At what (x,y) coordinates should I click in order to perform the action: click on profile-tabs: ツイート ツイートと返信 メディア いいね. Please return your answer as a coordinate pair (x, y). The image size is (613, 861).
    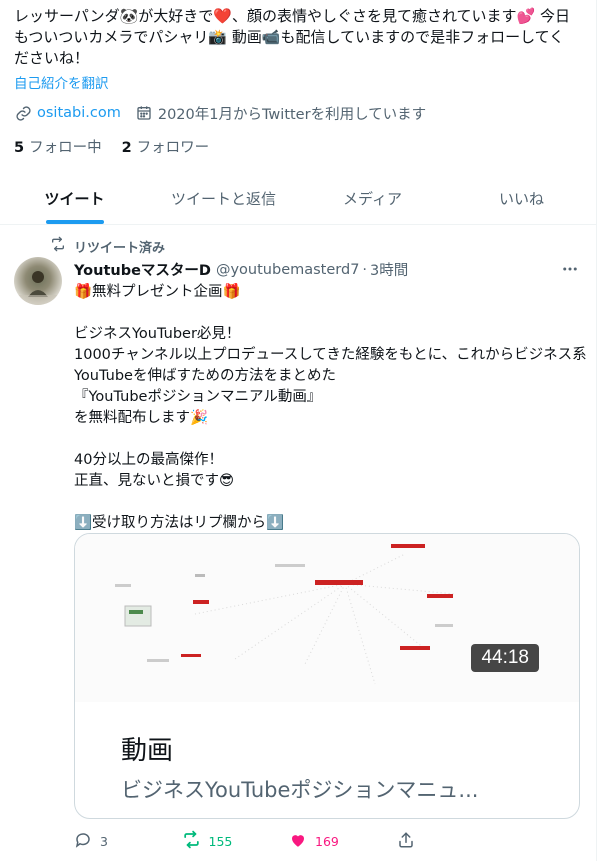
    Looking at the image, I should click on (298, 198).